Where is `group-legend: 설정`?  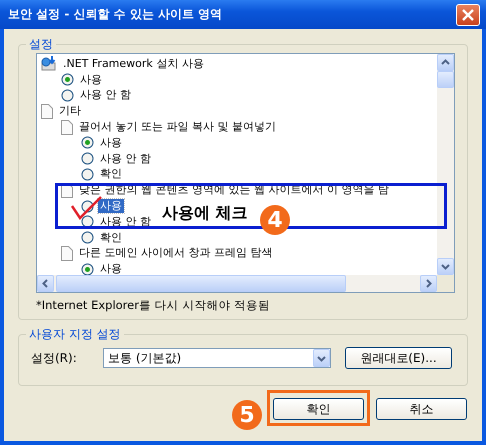
group-legend: 설정 is located at coordinates (41, 44).